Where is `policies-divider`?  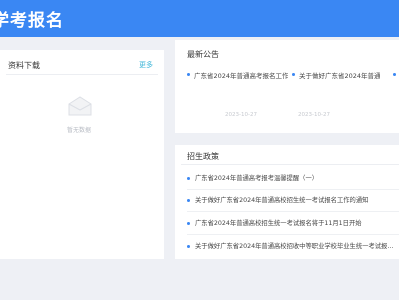 policies-divider is located at coordinates (290, 164).